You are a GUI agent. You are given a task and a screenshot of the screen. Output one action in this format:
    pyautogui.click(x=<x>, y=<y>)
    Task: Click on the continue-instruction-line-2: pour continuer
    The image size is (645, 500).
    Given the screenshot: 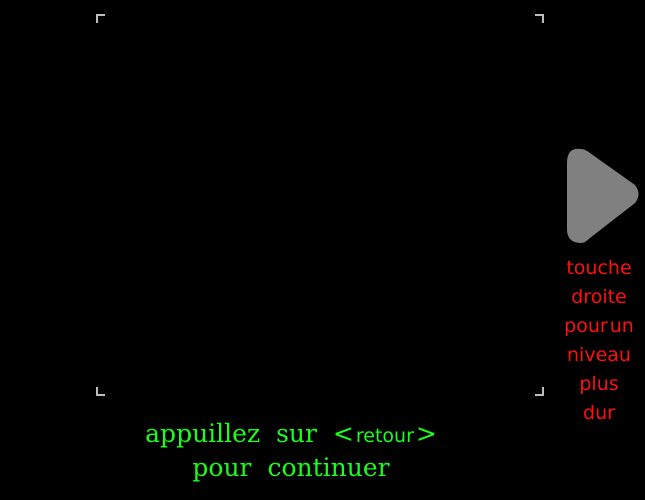 What is the action you would take?
    pyautogui.click(x=291, y=467)
    